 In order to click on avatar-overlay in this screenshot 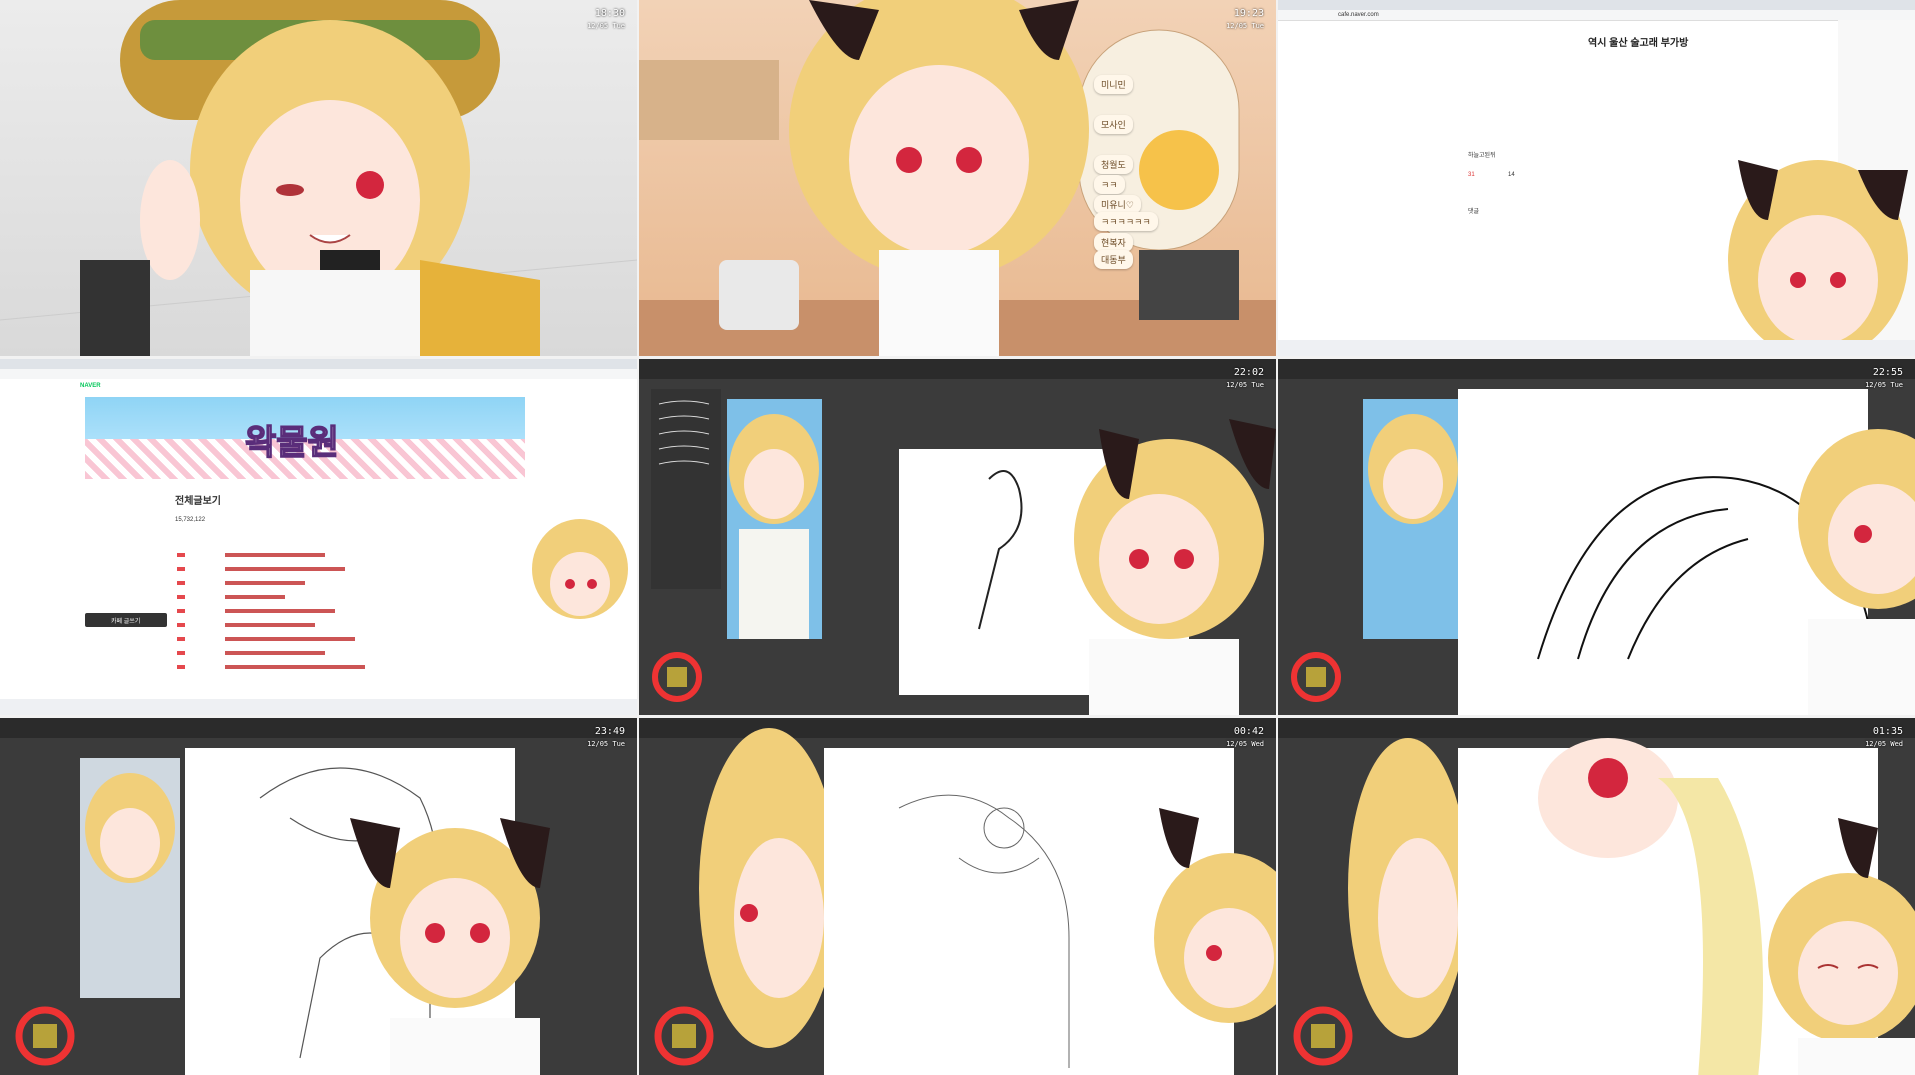, I will do `click(1596, 188)`.